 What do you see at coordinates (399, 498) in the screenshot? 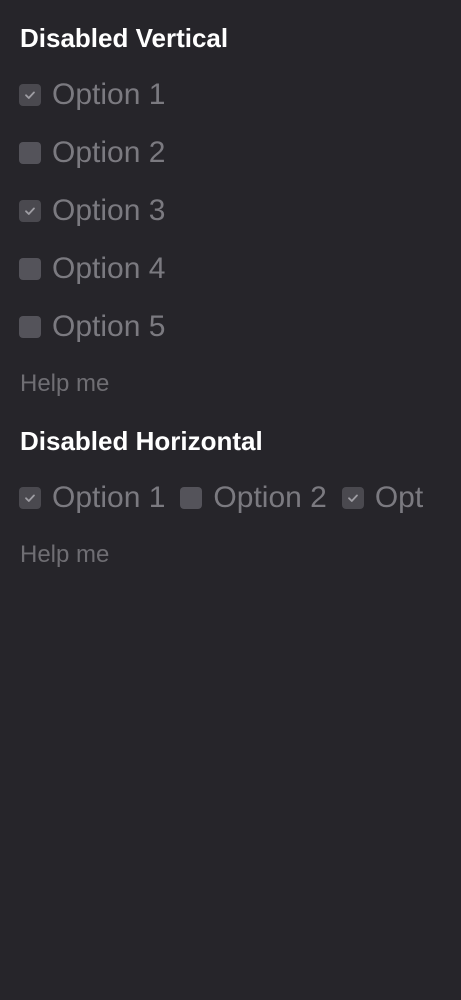
I see `checkbox-label: Opt` at bounding box center [399, 498].